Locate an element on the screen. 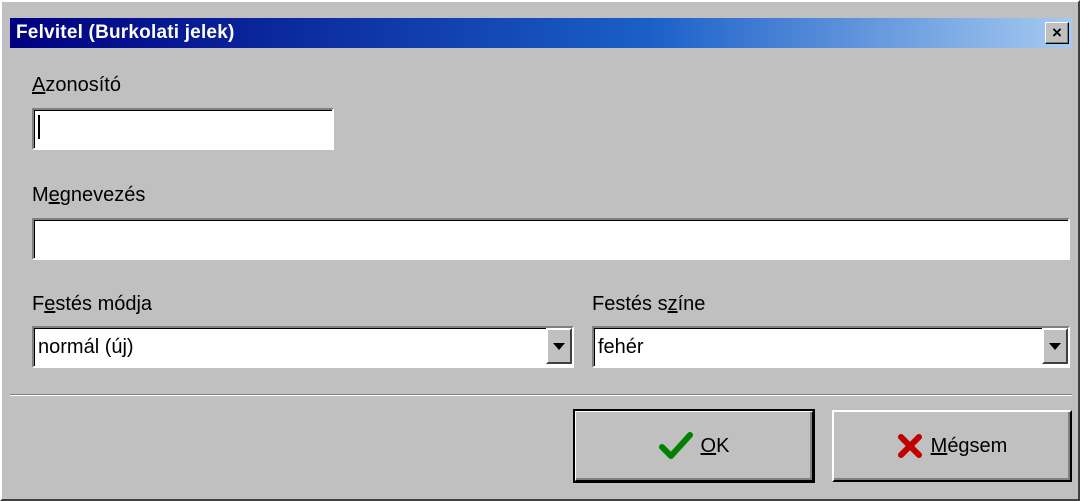 The height and width of the screenshot is (501, 1080). window-title: Felvitel (Burkolati jelek) is located at coordinates (125, 32).